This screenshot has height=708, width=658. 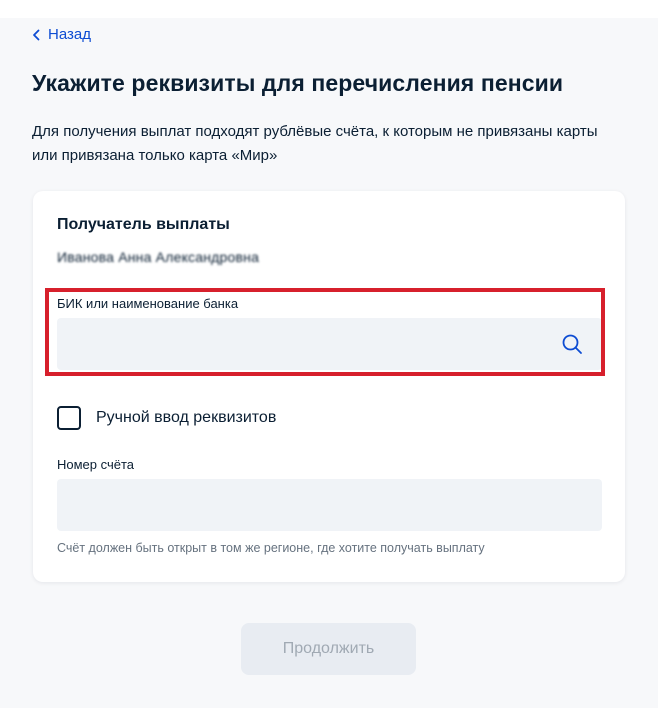 What do you see at coordinates (69, 418) in the screenshot?
I see `manual-entry-checkbox` at bounding box center [69, 418].